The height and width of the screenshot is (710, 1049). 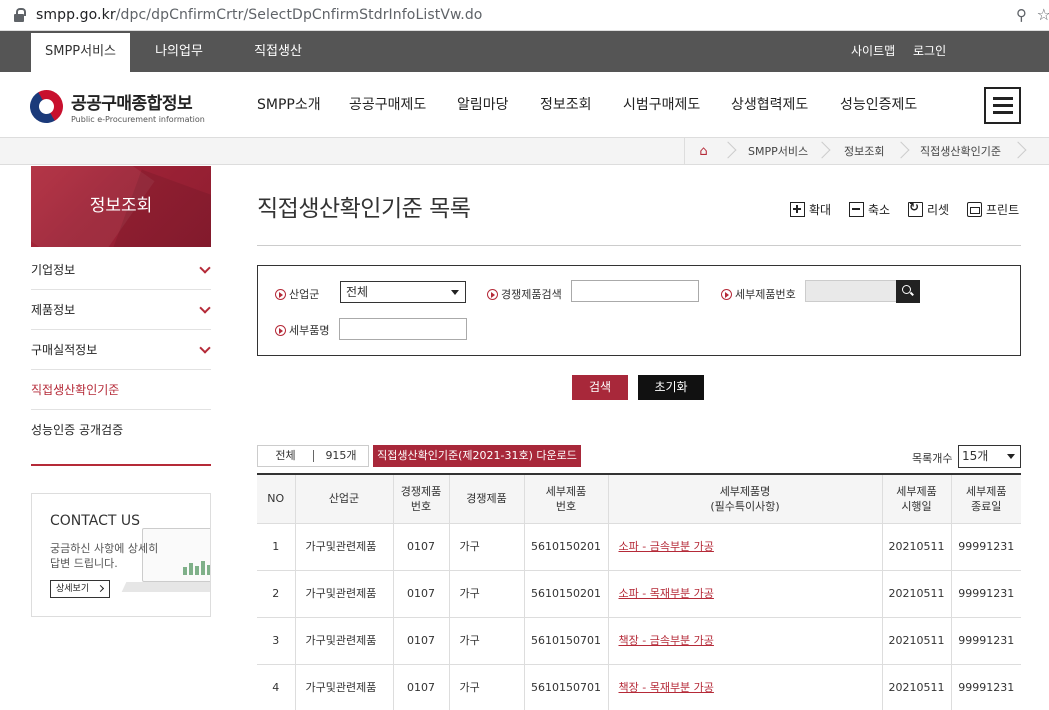 I want to click on column-header: 세부제품 번호, so click(x=566, y=499).